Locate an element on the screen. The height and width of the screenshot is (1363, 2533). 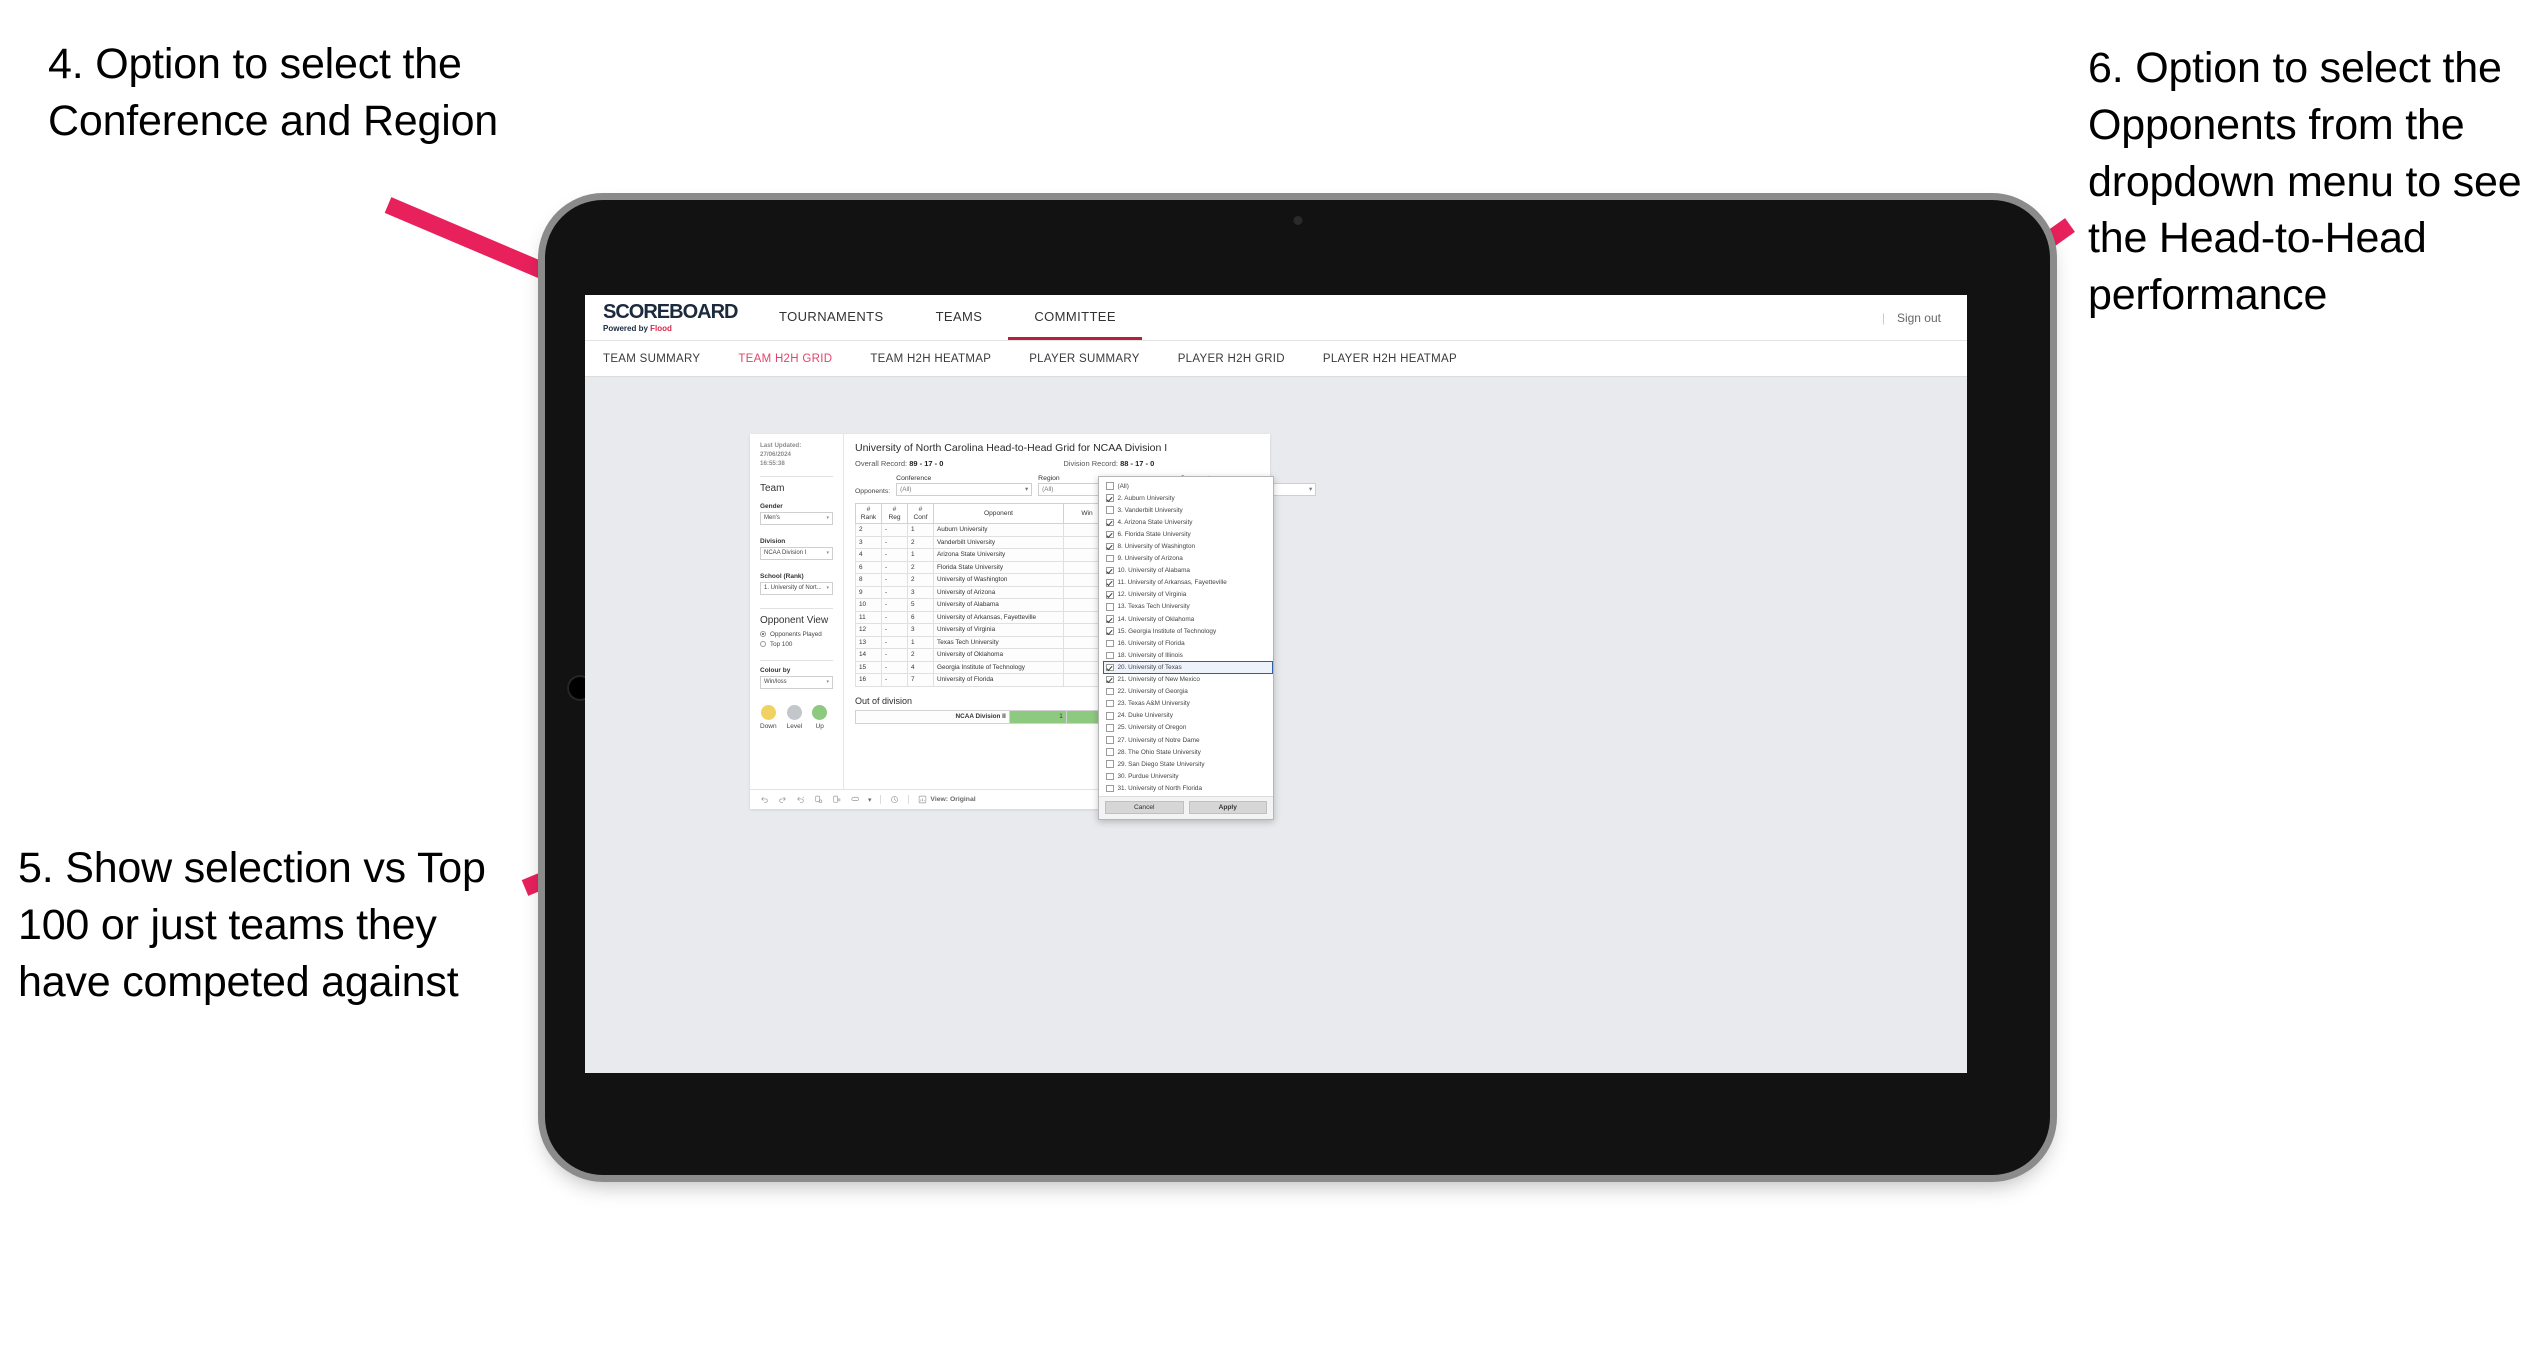
revert-icon is located at coordinates (800, 799).